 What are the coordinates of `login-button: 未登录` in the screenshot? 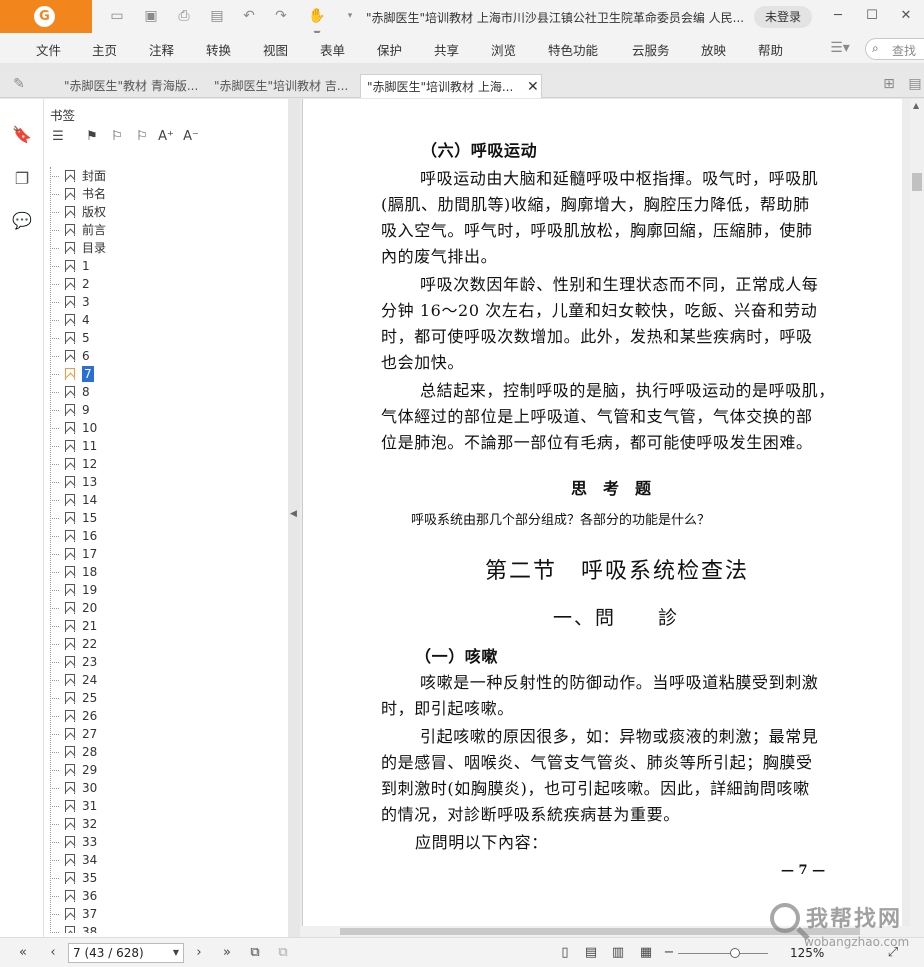 It's located at (783, 17).